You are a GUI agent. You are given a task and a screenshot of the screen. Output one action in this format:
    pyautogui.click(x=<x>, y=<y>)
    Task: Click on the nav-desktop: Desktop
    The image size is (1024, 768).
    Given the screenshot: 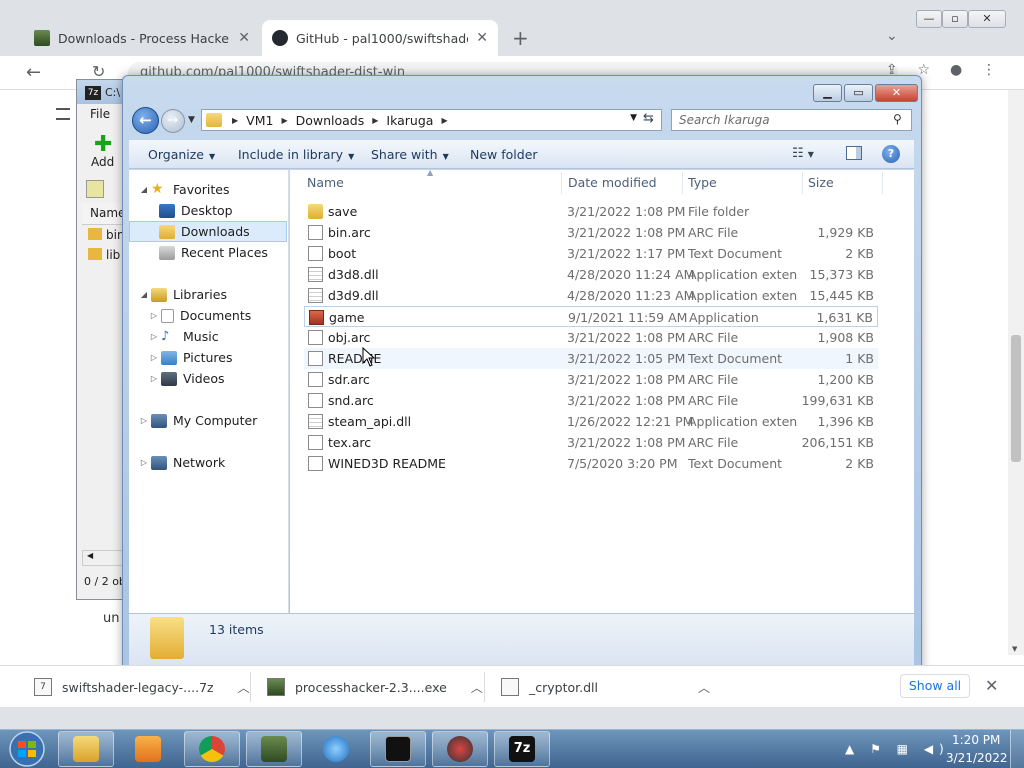 What is the action you would take?
    pyautogui.click(x=208, y=210)
    